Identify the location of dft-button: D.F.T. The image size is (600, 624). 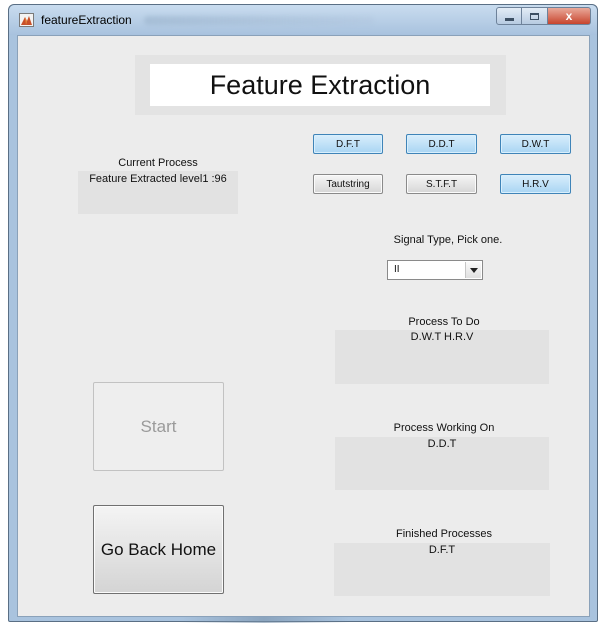
(348, 144).